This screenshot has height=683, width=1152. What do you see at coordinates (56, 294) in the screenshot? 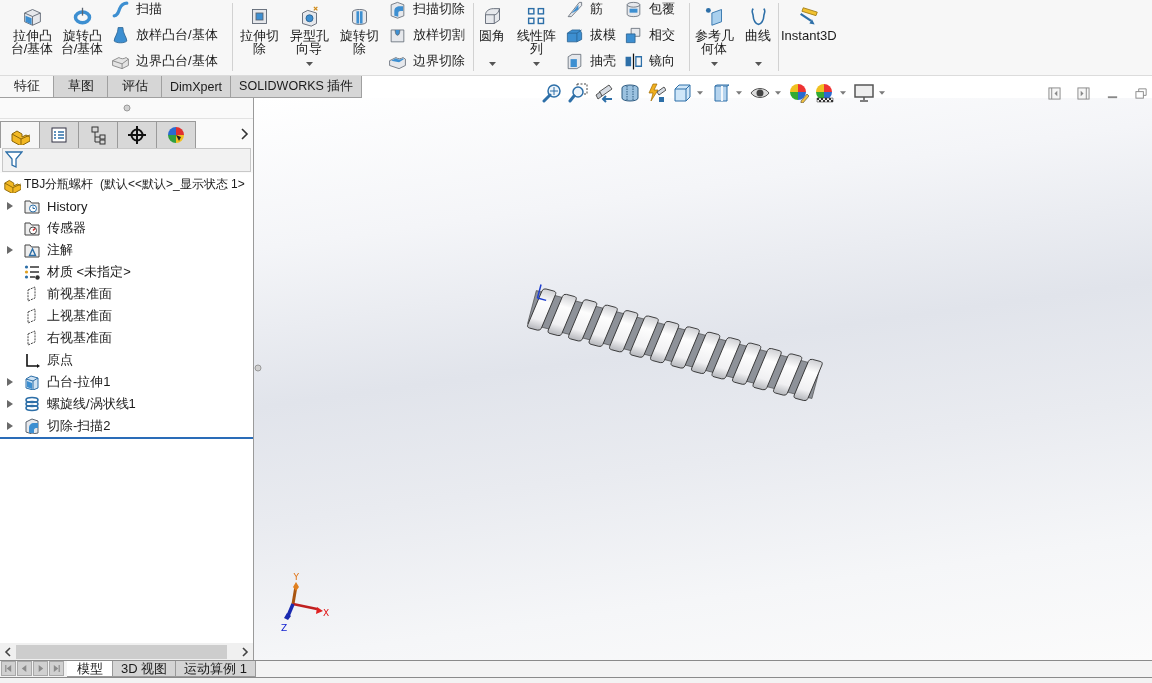
I see `tree-item: 前视基准面` at bounding box center [56, 294].